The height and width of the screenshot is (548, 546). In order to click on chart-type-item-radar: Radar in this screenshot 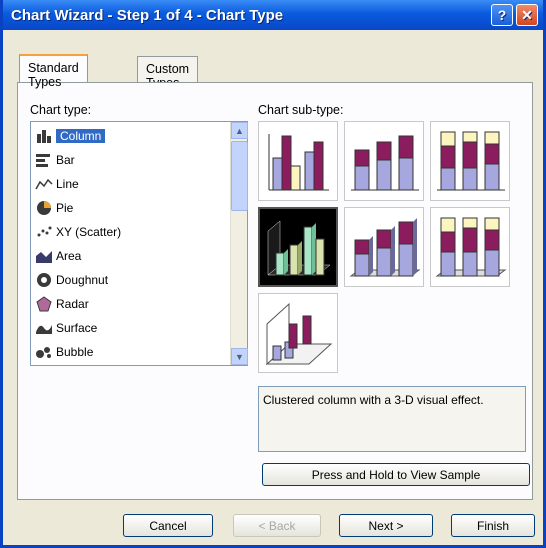, I will do `click(130, 304)`.